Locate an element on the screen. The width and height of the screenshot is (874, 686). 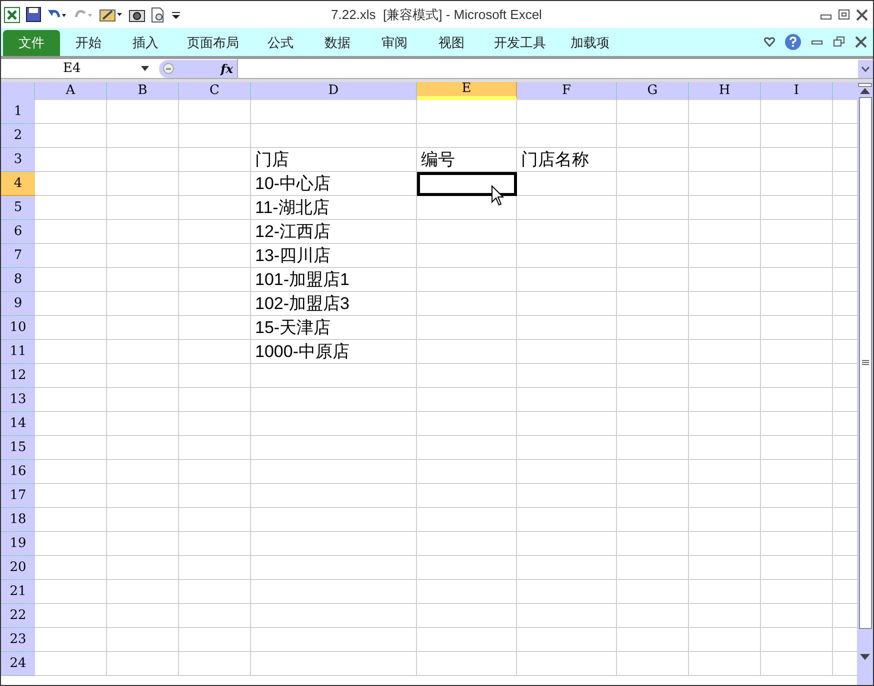
close-icon is located at coordinates (862, 14).